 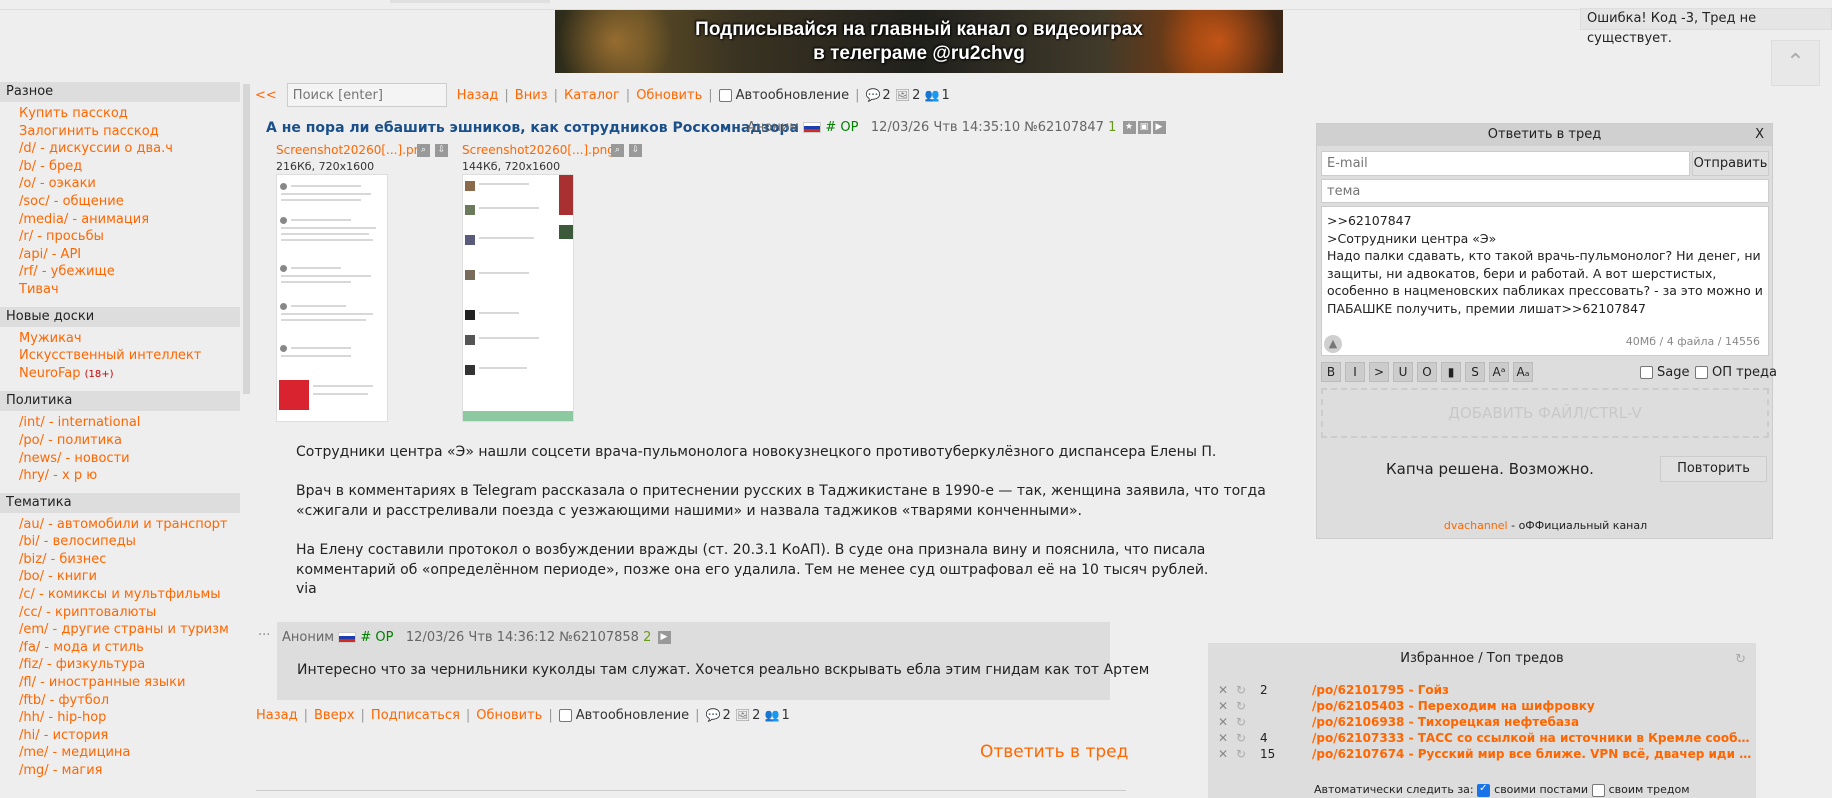 I want to click on sidebar-item: /r/ - просьбы, so click(x=120, y=237).